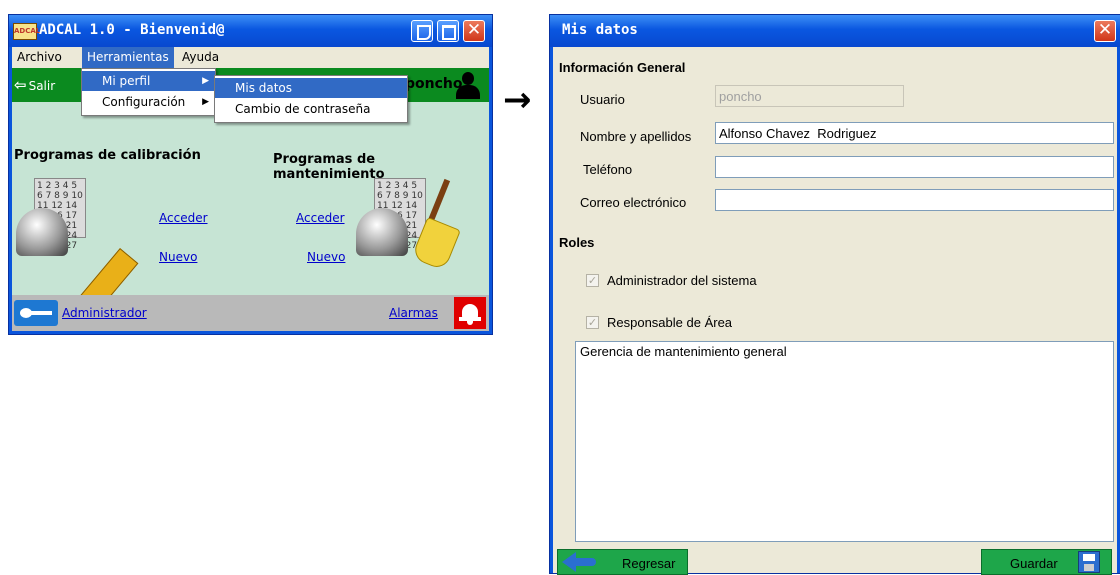 The width and height of the screenshot is (1120, 575). Describe the element at coordinates (132, 30) in the screenshot. I see `main-window-title: ADCAL 1.0 - Bienvenid@` at that location.